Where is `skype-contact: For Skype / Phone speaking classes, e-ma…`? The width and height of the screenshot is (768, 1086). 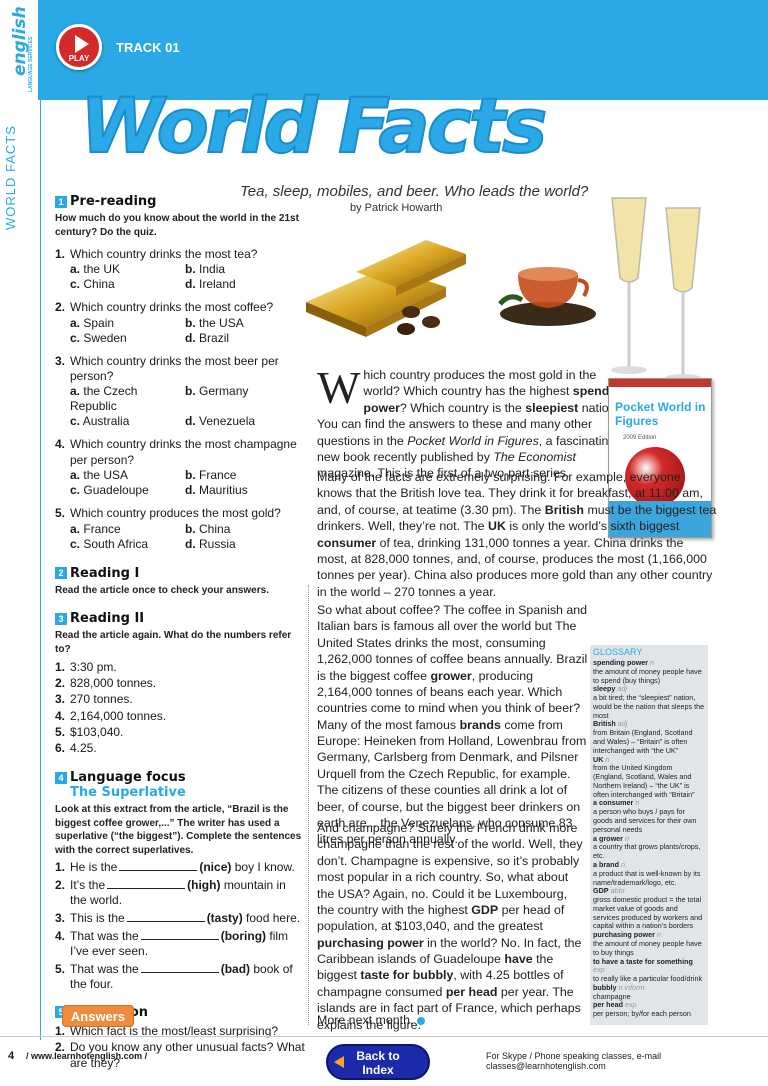
skype-contact: For Skype / Phone speaking classes, e-ma… is located at coordinates (574, 1061).